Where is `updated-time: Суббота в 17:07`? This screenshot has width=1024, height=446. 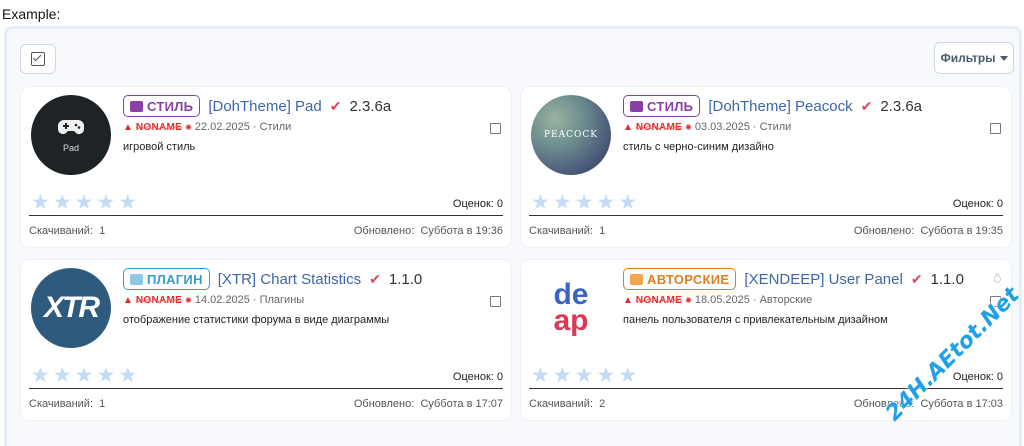 updated-time: Суббота в 17:07 is located at coordinates (461, 404).